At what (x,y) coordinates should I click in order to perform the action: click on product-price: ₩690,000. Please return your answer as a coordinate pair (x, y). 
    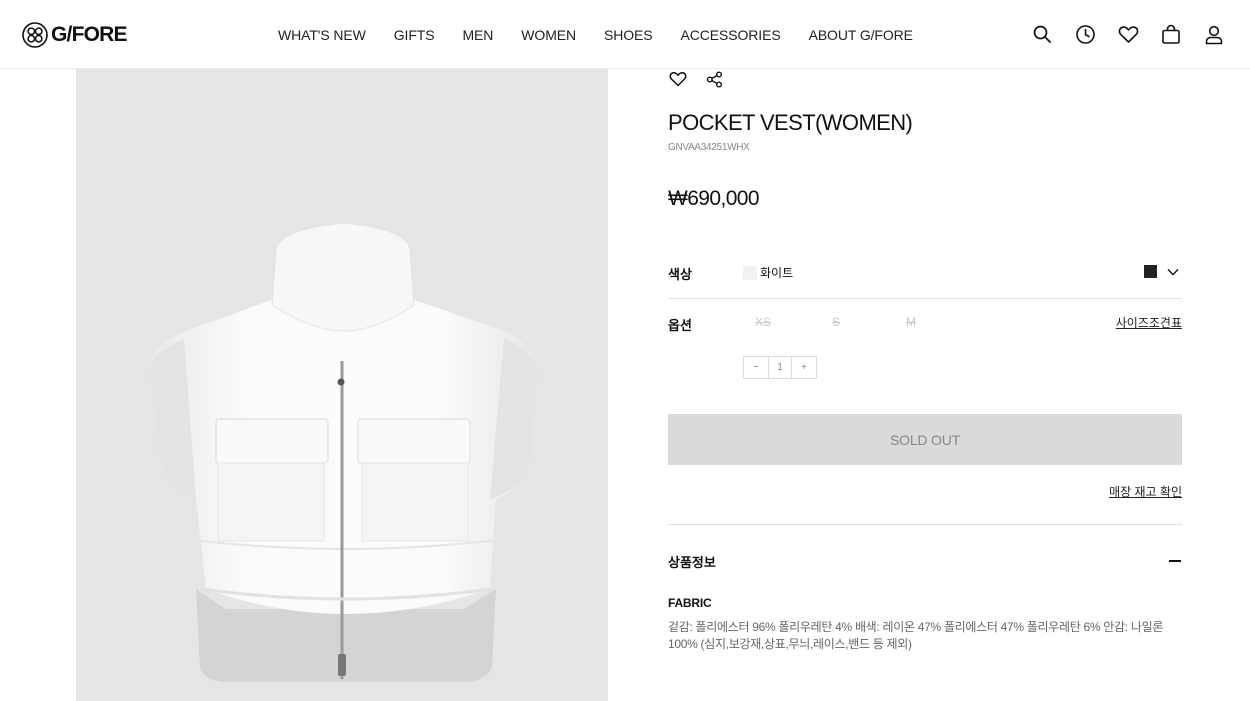
    Looking at the image, I should click on (714, 198).